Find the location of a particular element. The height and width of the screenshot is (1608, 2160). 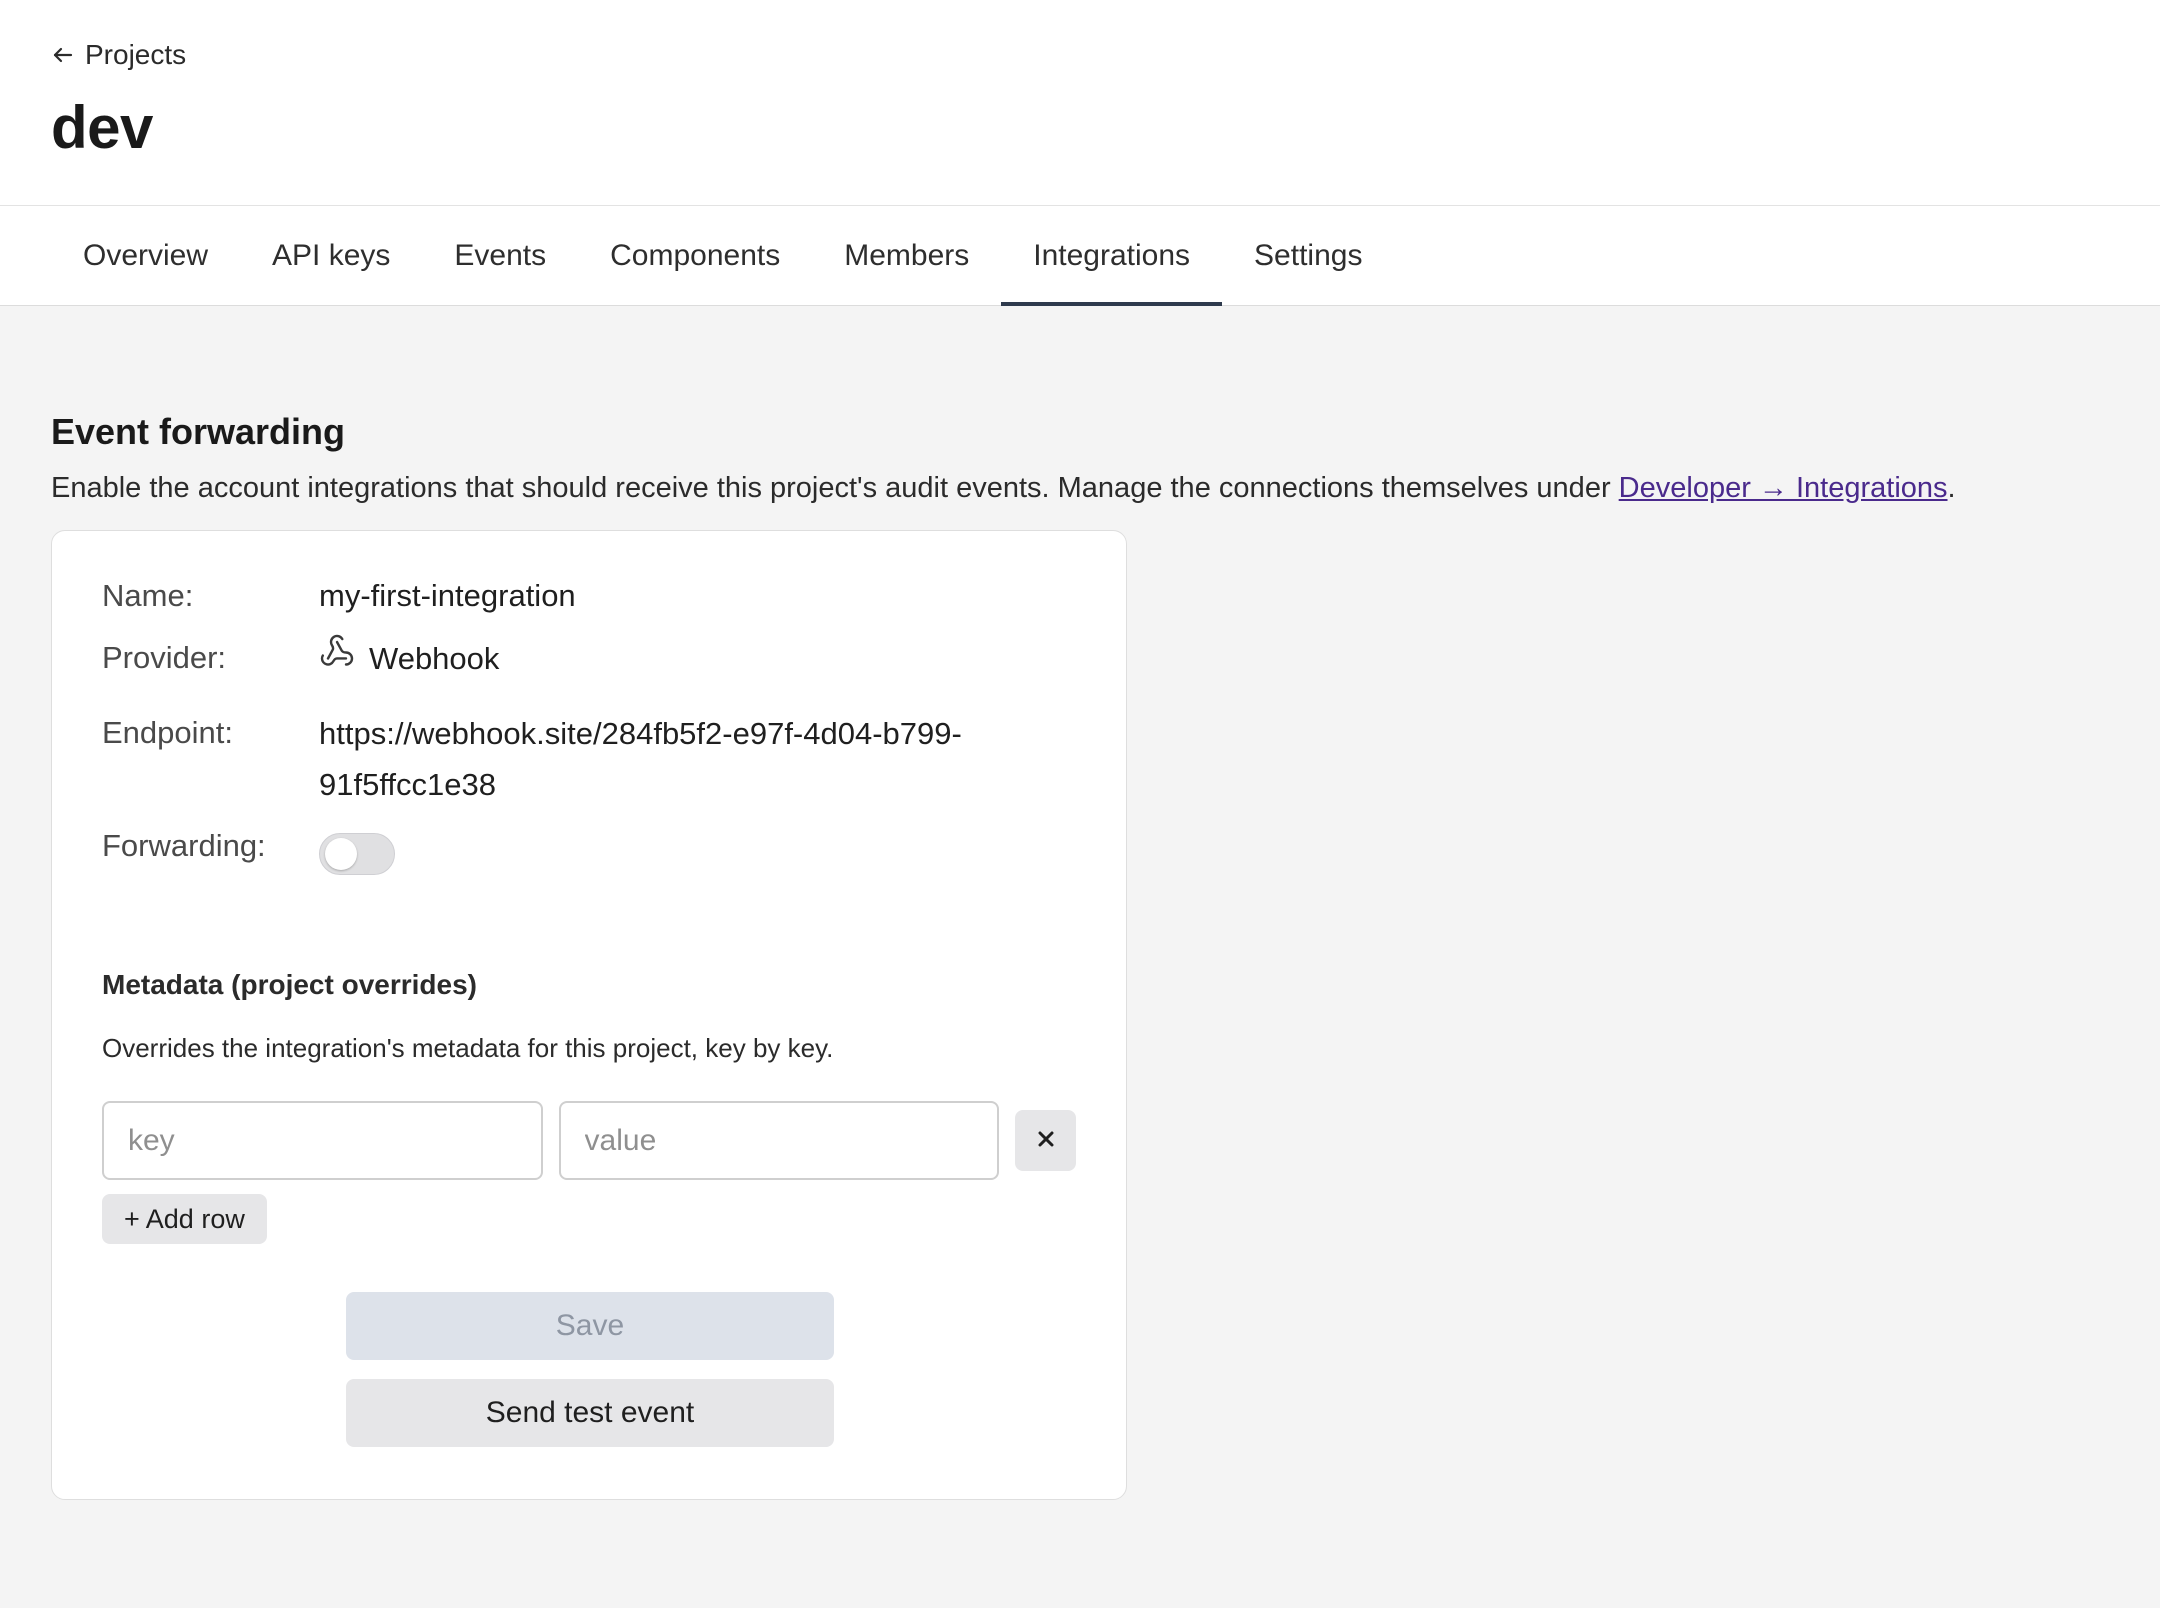

provider-row: Provider: Webhook is located at coordinates (589, 668).